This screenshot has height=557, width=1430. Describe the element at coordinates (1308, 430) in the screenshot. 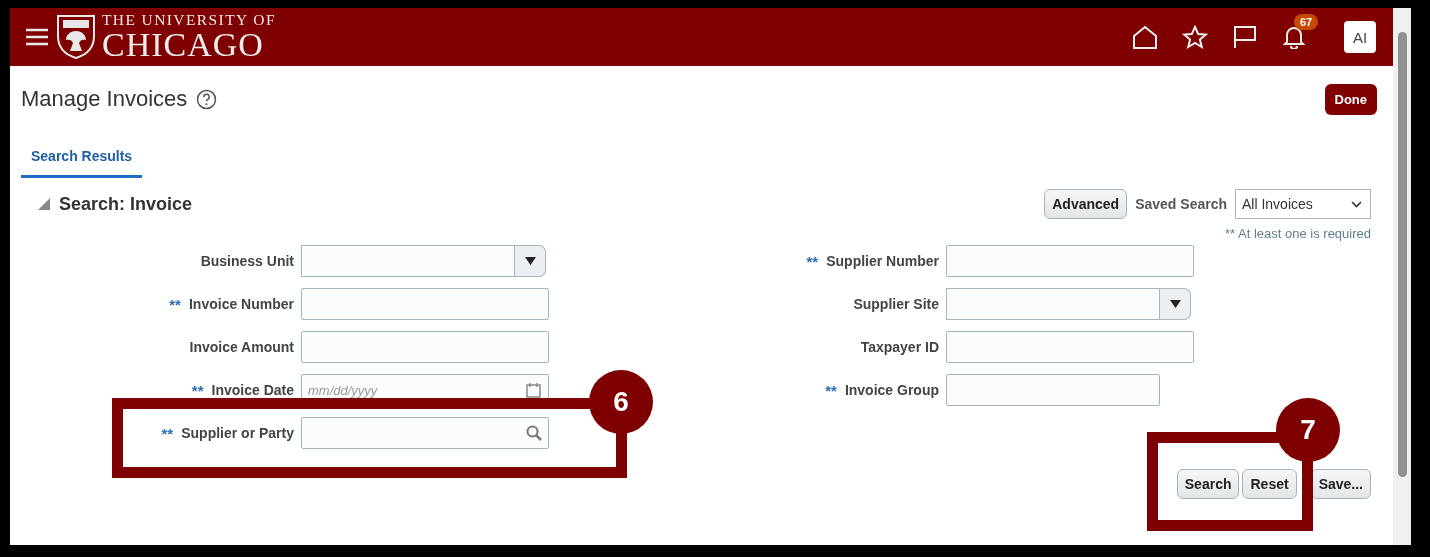

I see `step-number: 7` at that location.